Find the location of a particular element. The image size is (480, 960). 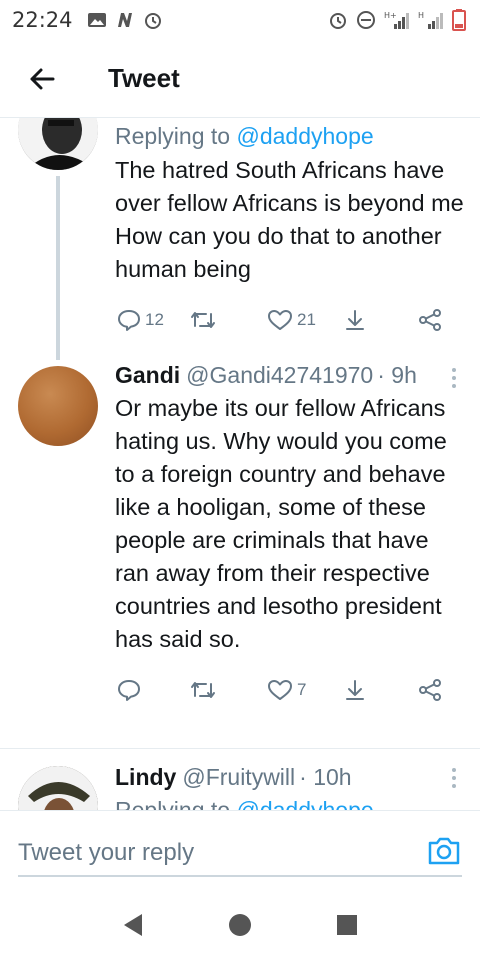

tweet-meta: Gandi @Gandi42741970 · 9h is located at coordinates (290, 375).